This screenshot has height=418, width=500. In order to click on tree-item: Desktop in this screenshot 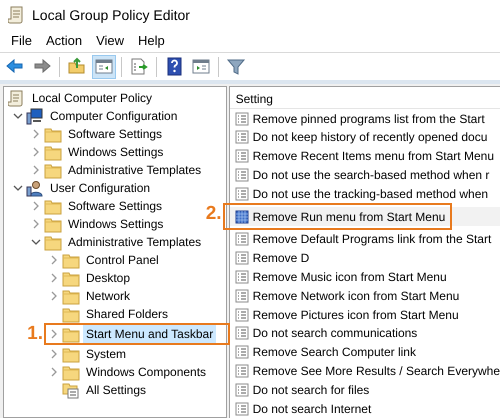, I will do `click(108, 278)`.